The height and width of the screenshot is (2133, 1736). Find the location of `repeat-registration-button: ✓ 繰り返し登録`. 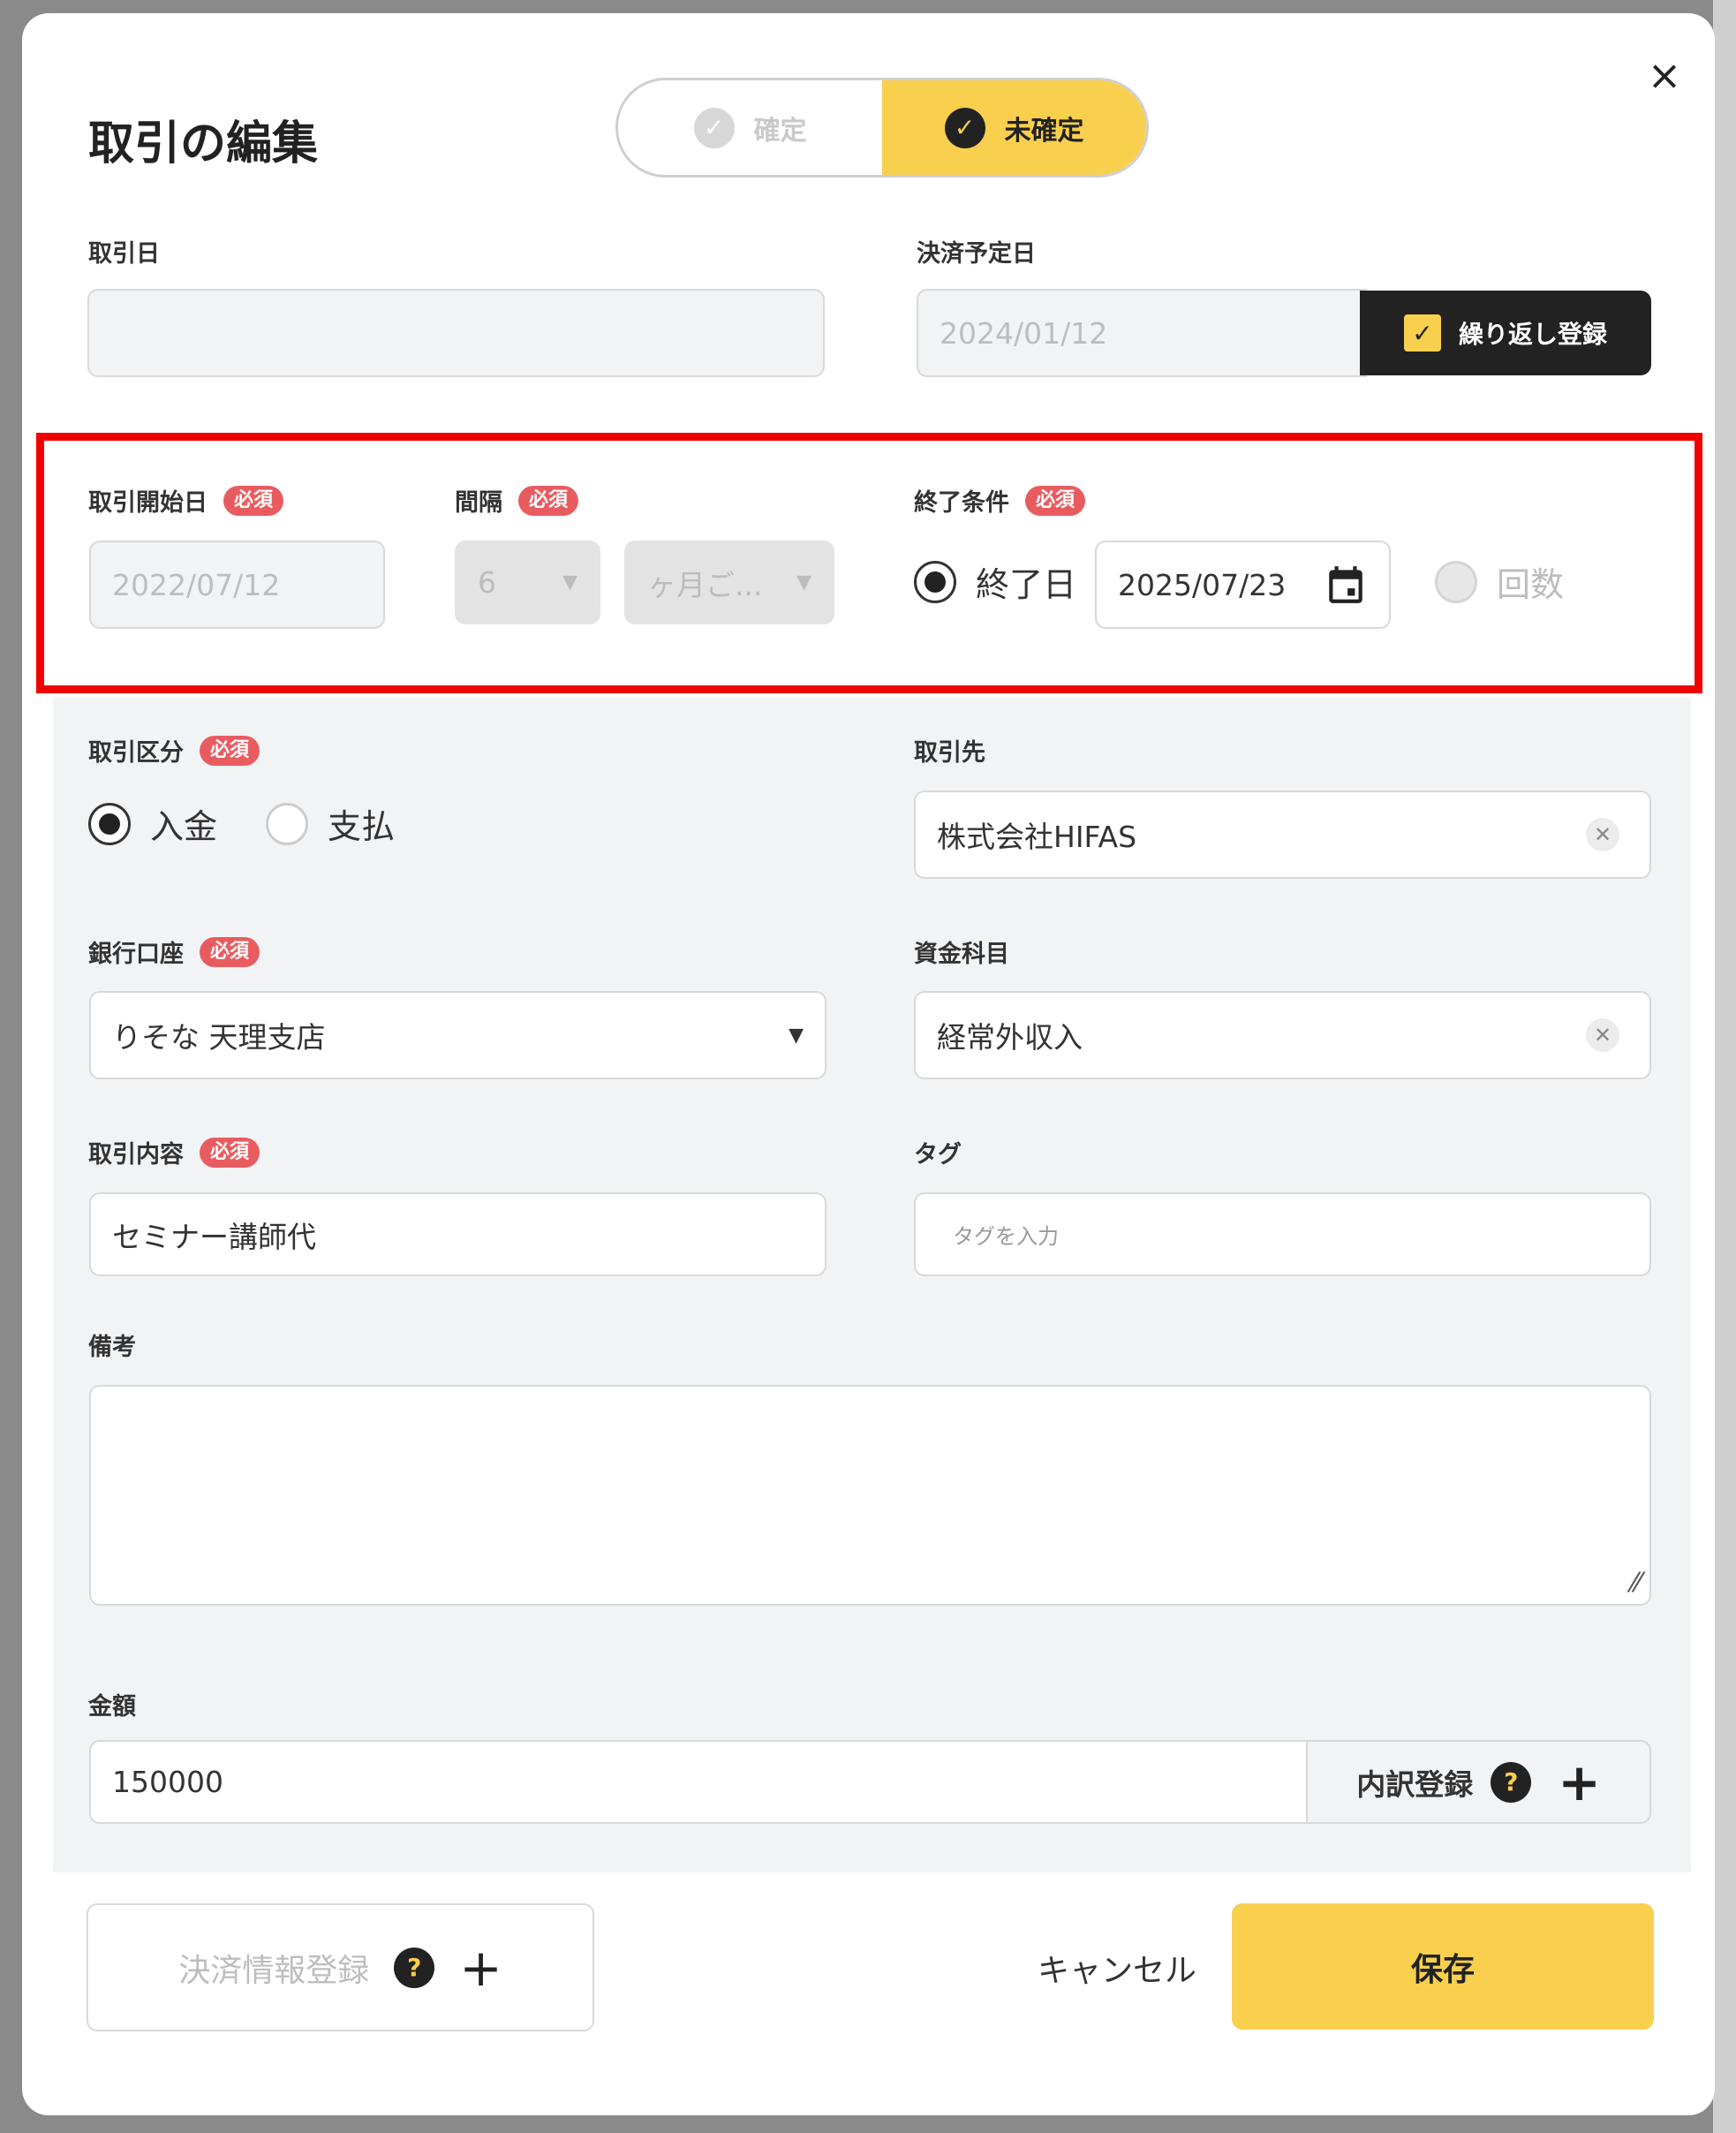

repeat-registration-button: ✓ 繰り返し登録 is located at coordinates (1505, 333).